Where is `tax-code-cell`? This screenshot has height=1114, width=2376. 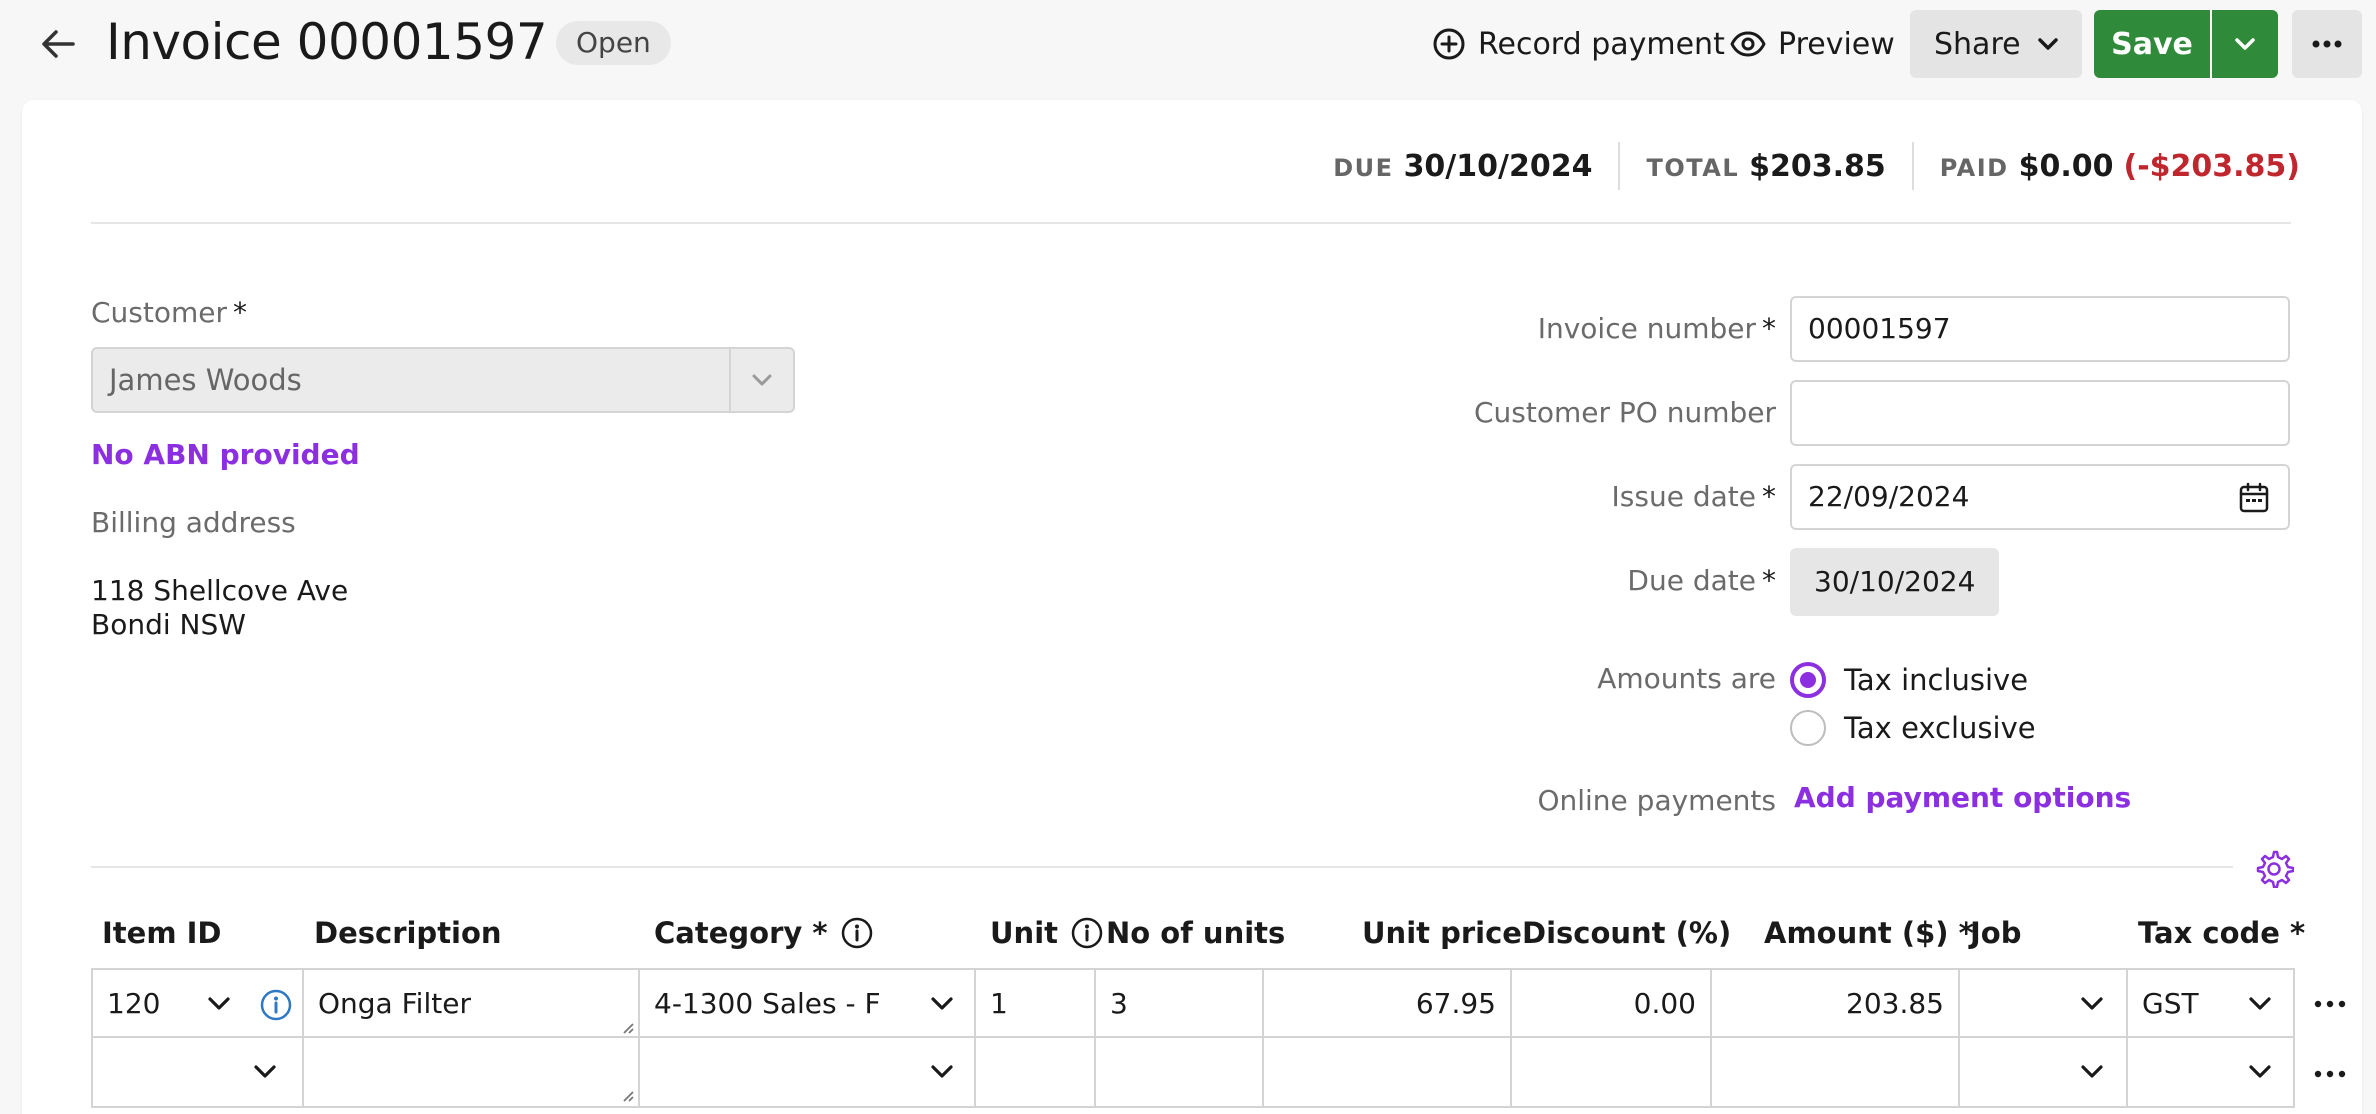 tax-code-cell is located at coordinates (2210, 1072).